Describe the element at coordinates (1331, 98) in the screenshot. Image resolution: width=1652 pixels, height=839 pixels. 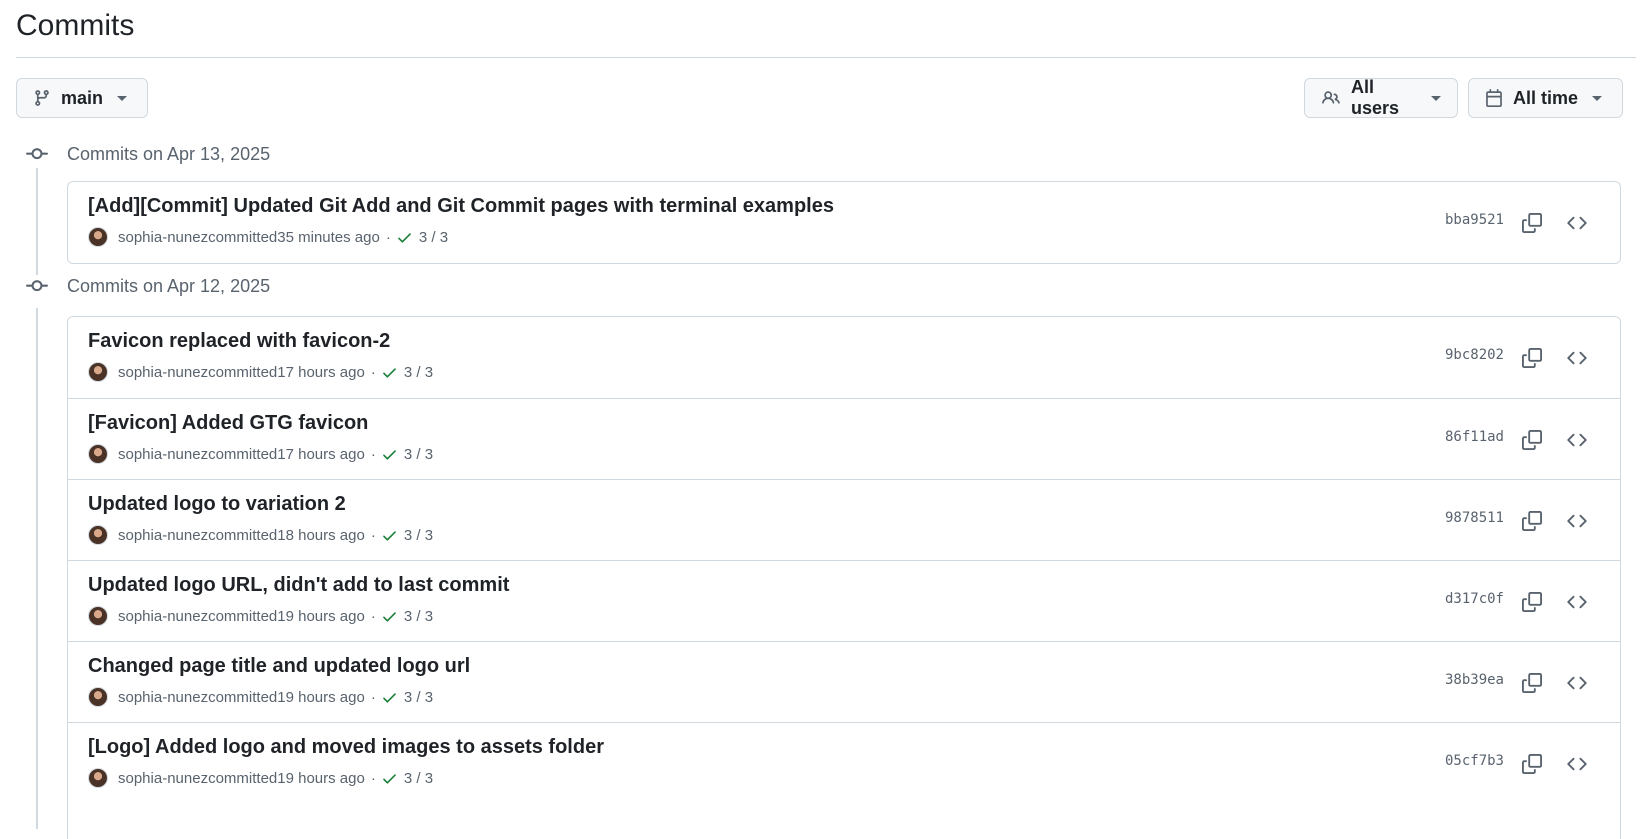
I see `people-icon` at that location.